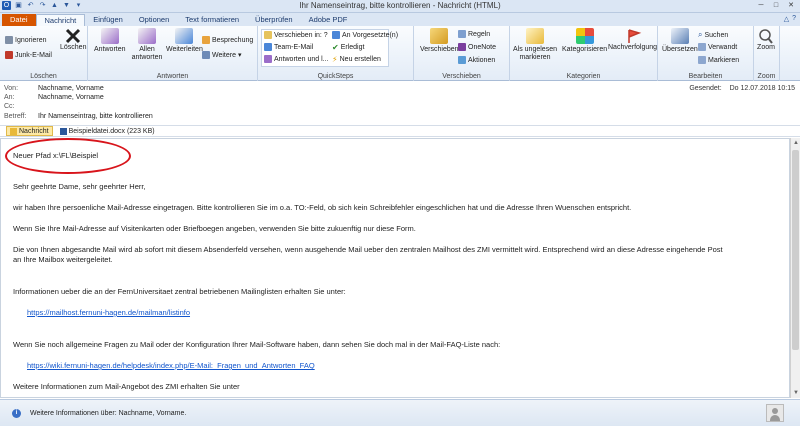 Image resolution: width=800 pixels, height=426 pixels. Describe the element at coordinates (400, 131) in the screenshot. I see `attachment-bar: Nachricht Beispieldatei.docx (223 KB)` at that location.